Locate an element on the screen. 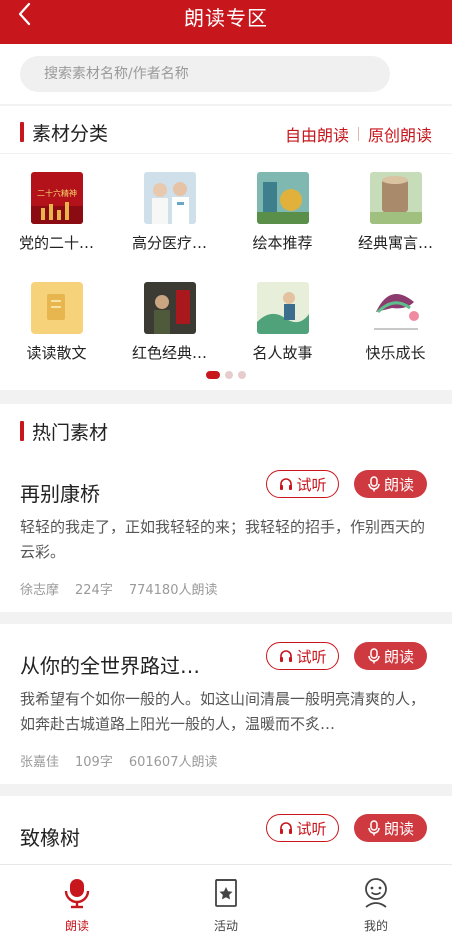 The image size is (452, 941). bottom-tab-bar: 朗读 活动 我的 is located at coordinates (226, 902).